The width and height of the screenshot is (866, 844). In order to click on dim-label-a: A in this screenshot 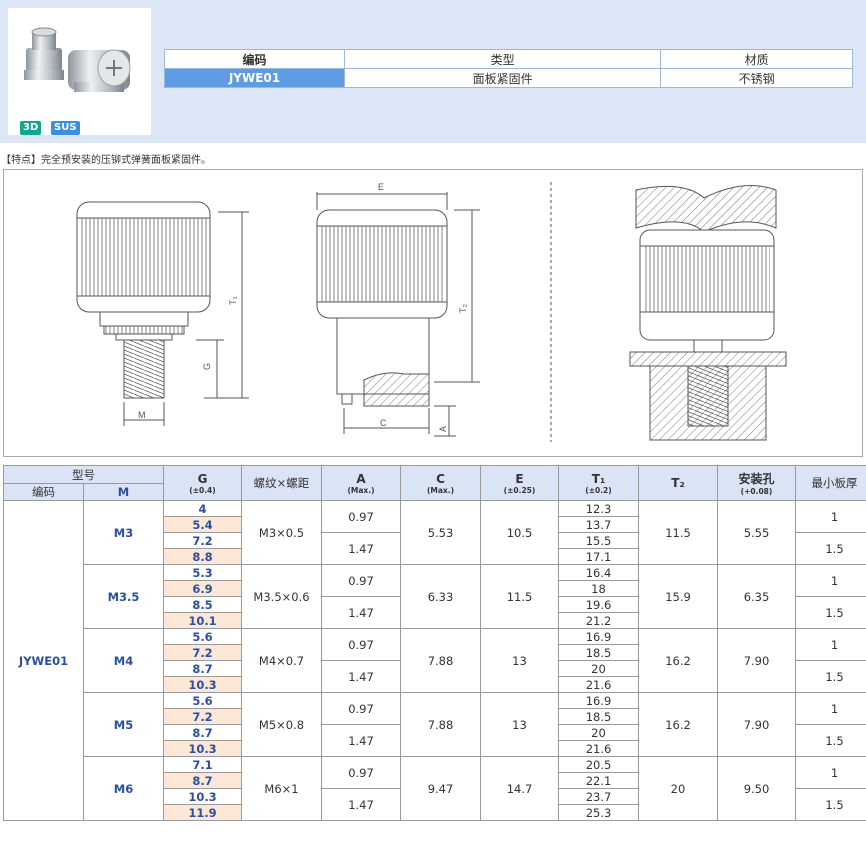, I will do `click(443, 429)`.